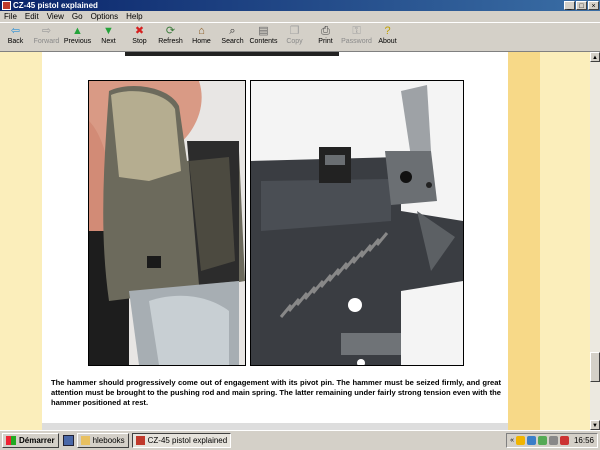 This screenshot has width=600, height=450. I want to click on refresh-button: ⟳ Refresh, so click(170, 36).